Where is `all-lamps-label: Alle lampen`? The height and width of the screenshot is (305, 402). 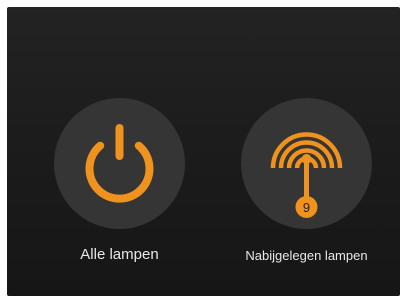 all-lamps-label: Alle lampen is located at coordinates (119, 254).